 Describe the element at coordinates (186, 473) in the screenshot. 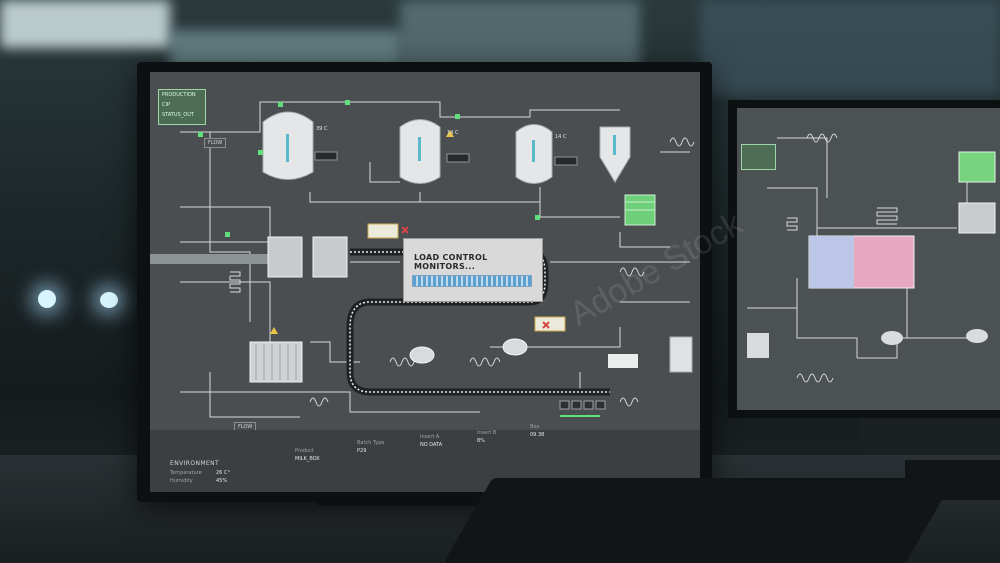

I see `temperature-label: Temperature` at that location.